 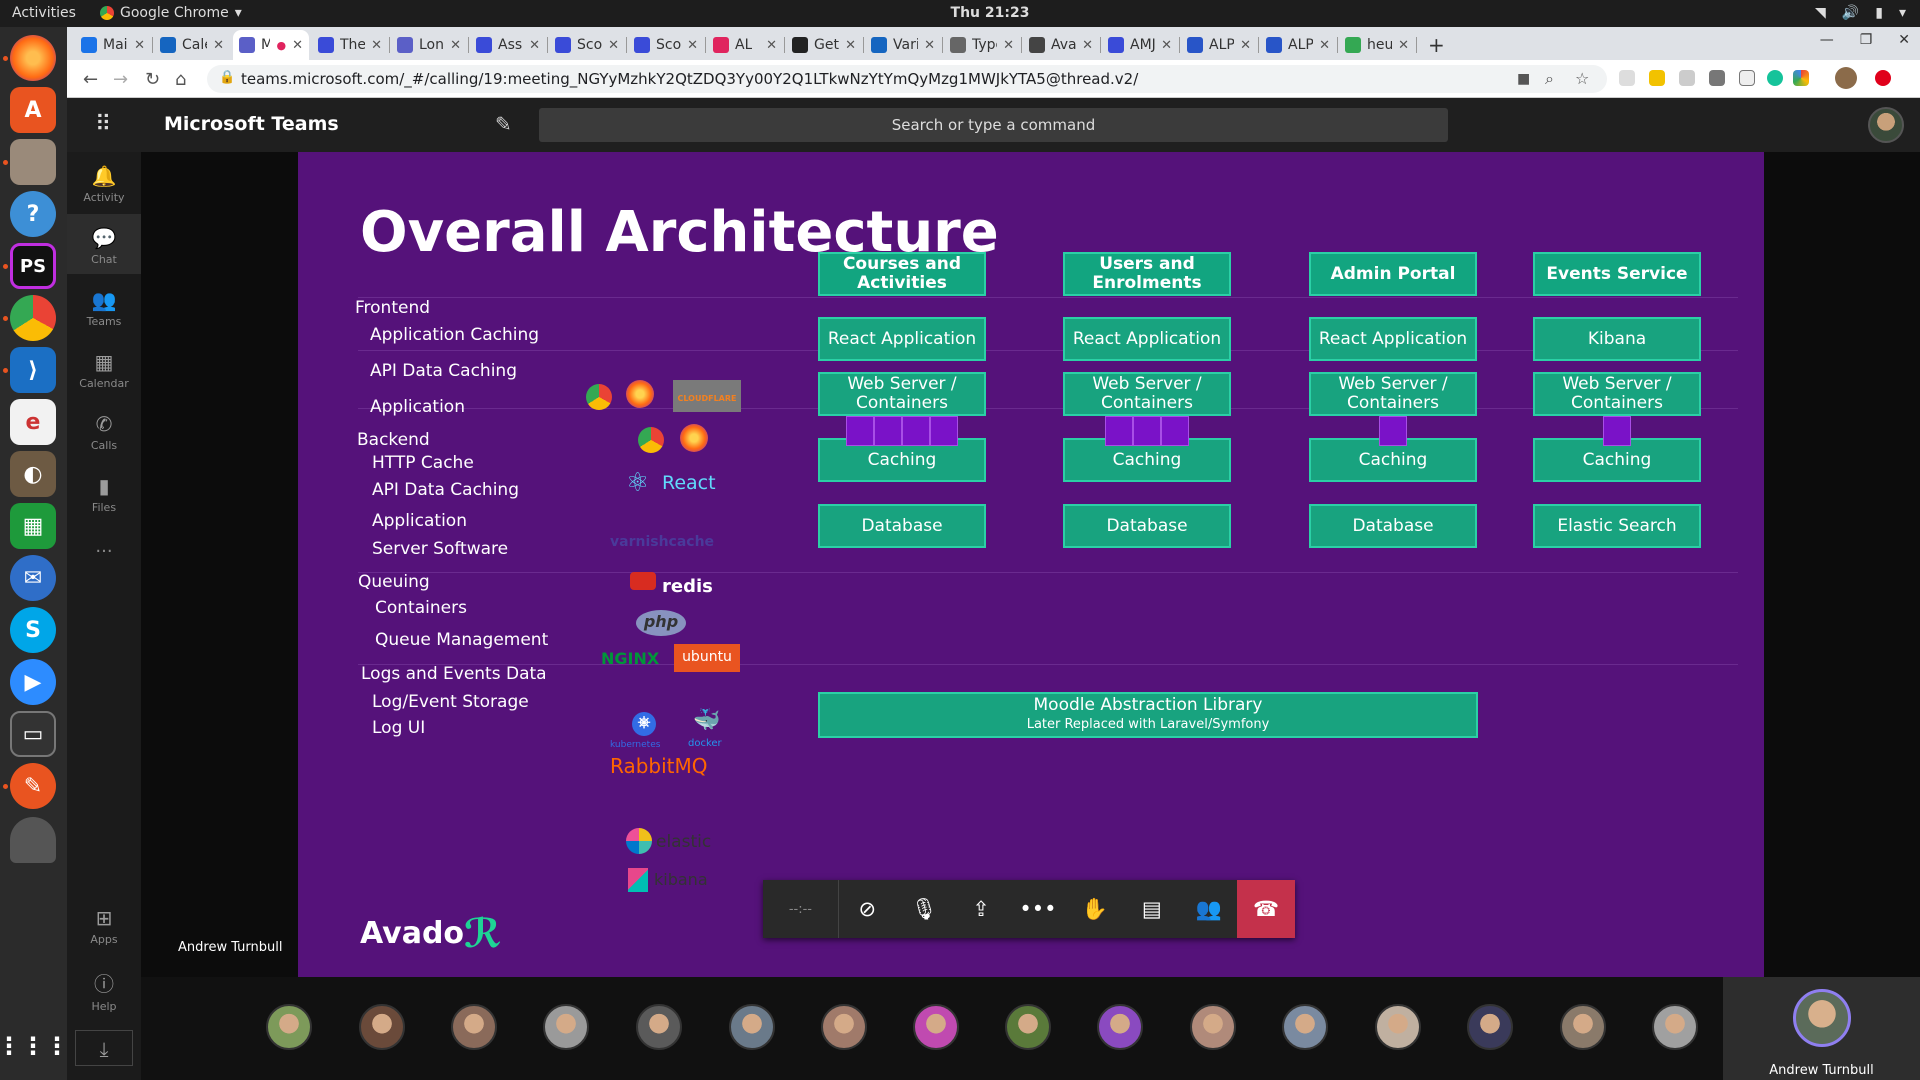 I want to click on grammarly-icon, so click(x=1775, y=78).